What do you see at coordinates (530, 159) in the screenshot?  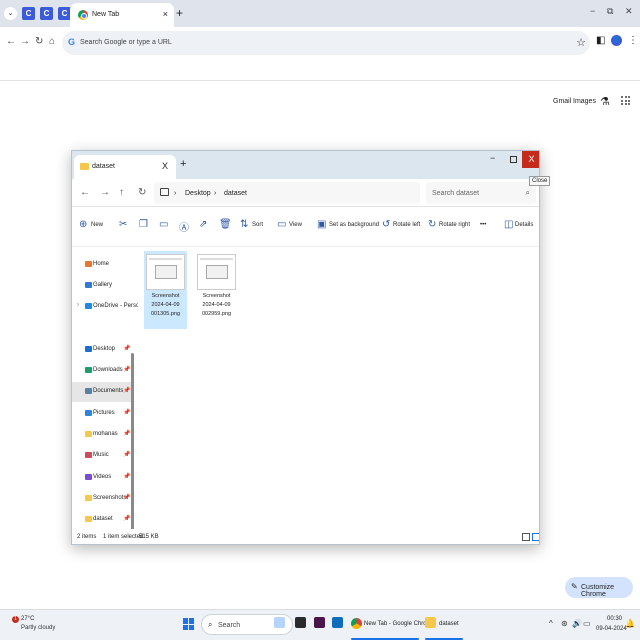 I see `explorer-close-button: X` at bounding box center [530, 159].